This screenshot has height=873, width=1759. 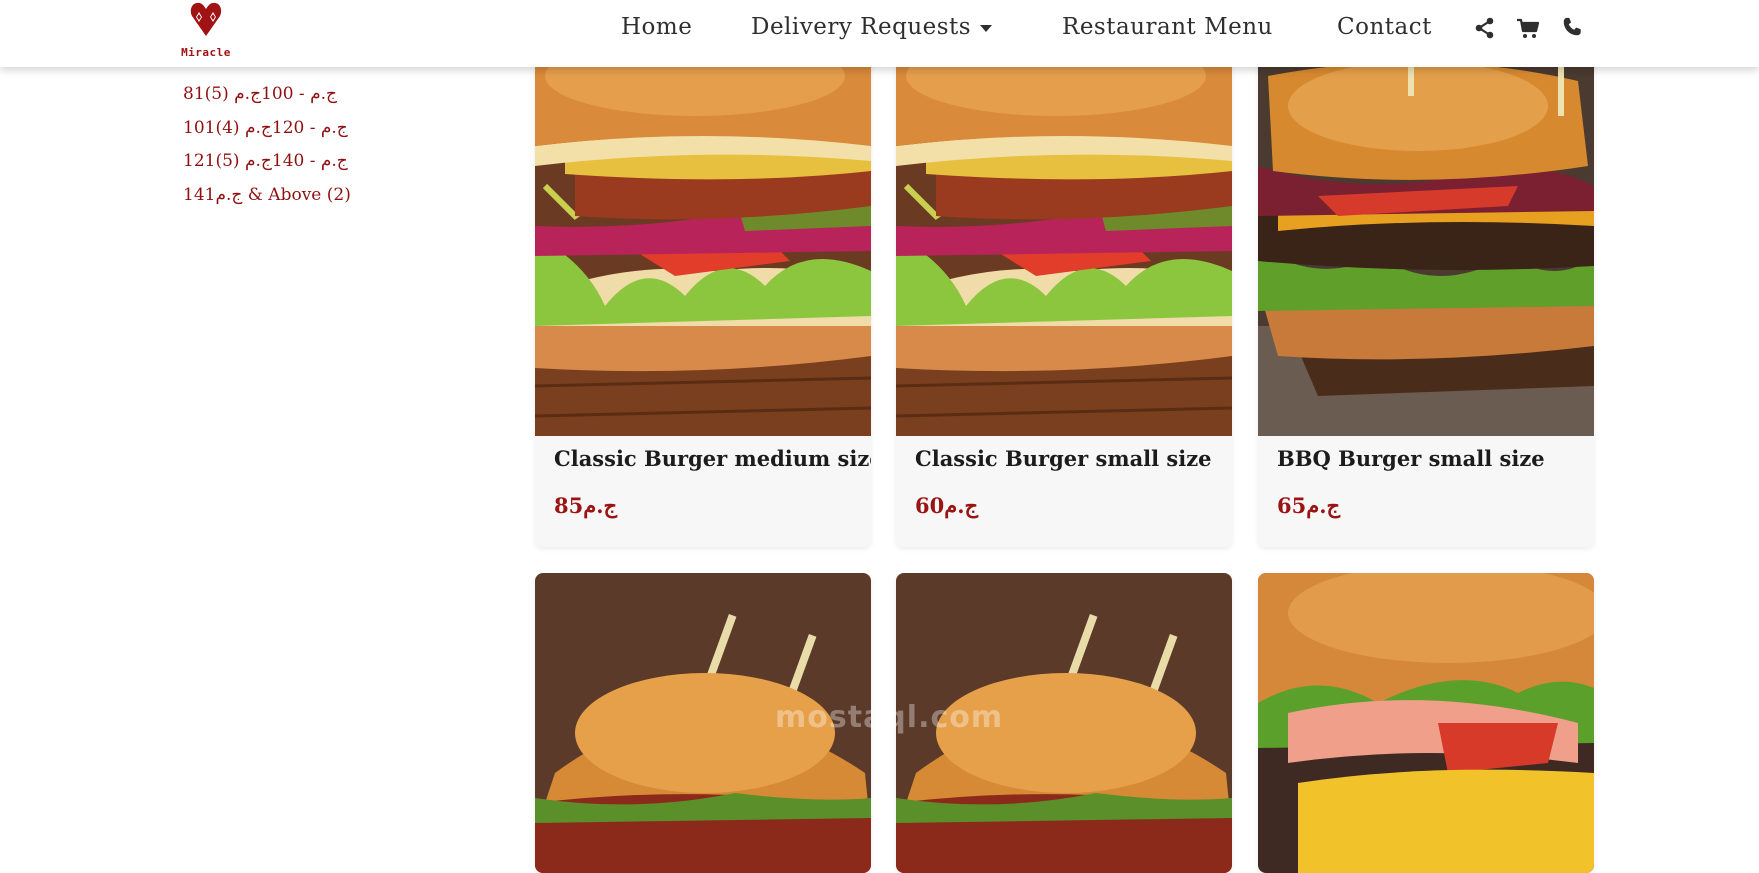 What do you see at coordinates (712, 458) in the screenshot?
I see `product-title: Classic Burger medium size` at bounding box center [712, 458].